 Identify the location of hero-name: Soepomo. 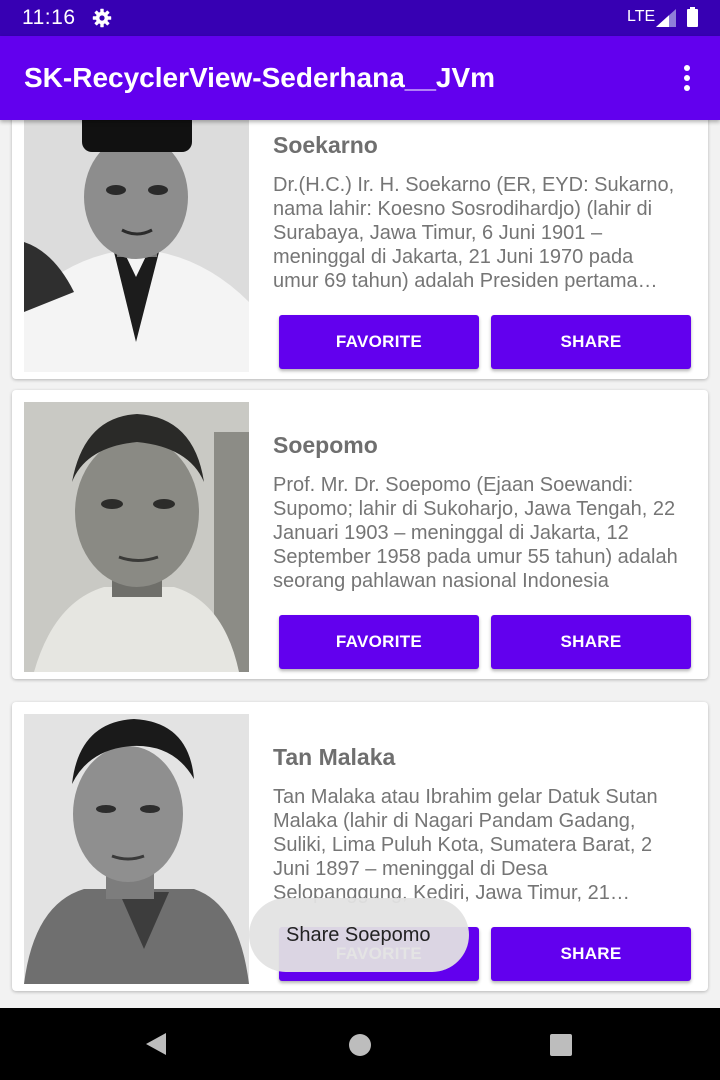
(325, 445).